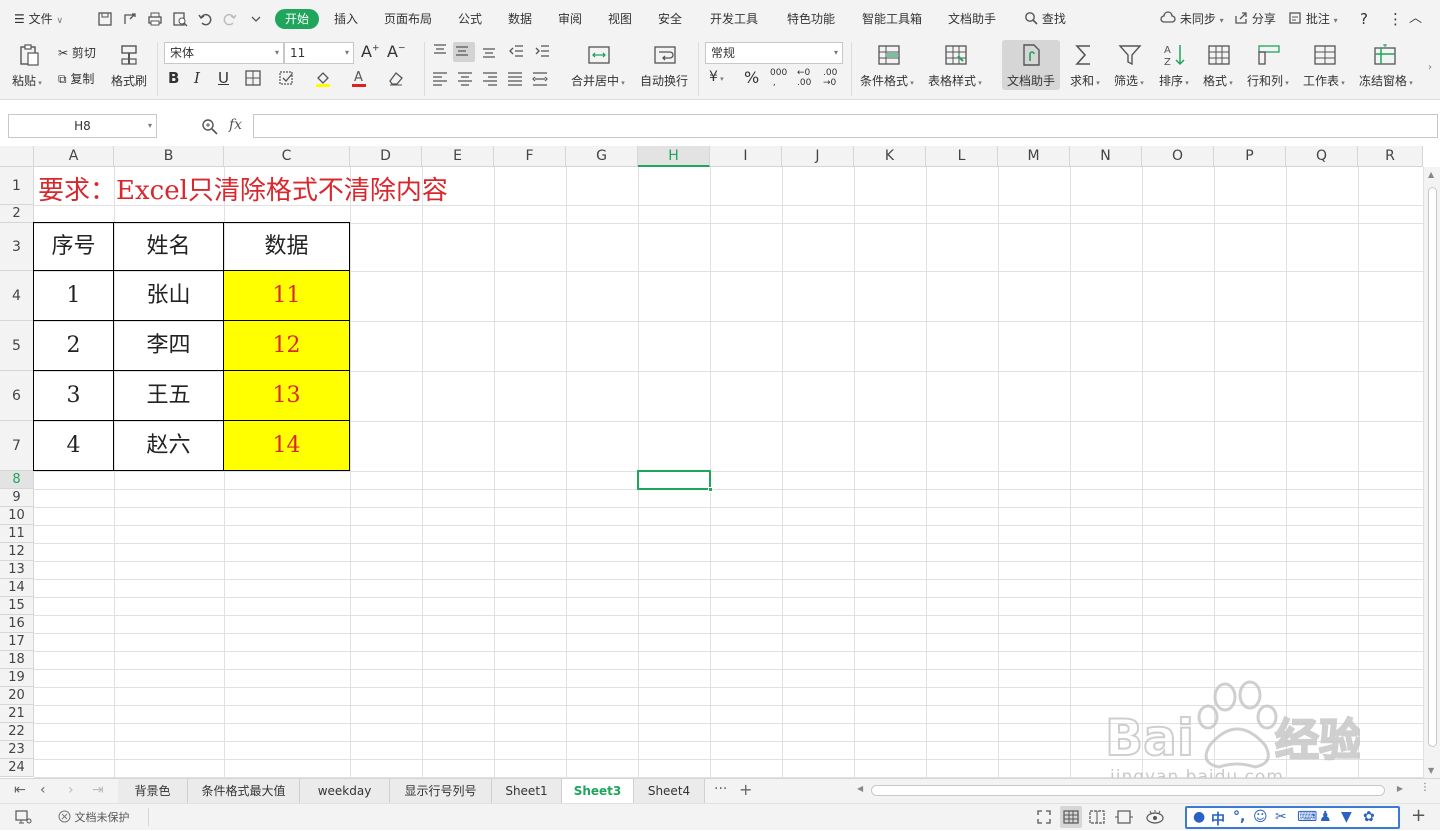  What do you see at coordinates (17, 768) in the screenshot?
I see `row-header-24: 24` at bounding box center [17, 768].